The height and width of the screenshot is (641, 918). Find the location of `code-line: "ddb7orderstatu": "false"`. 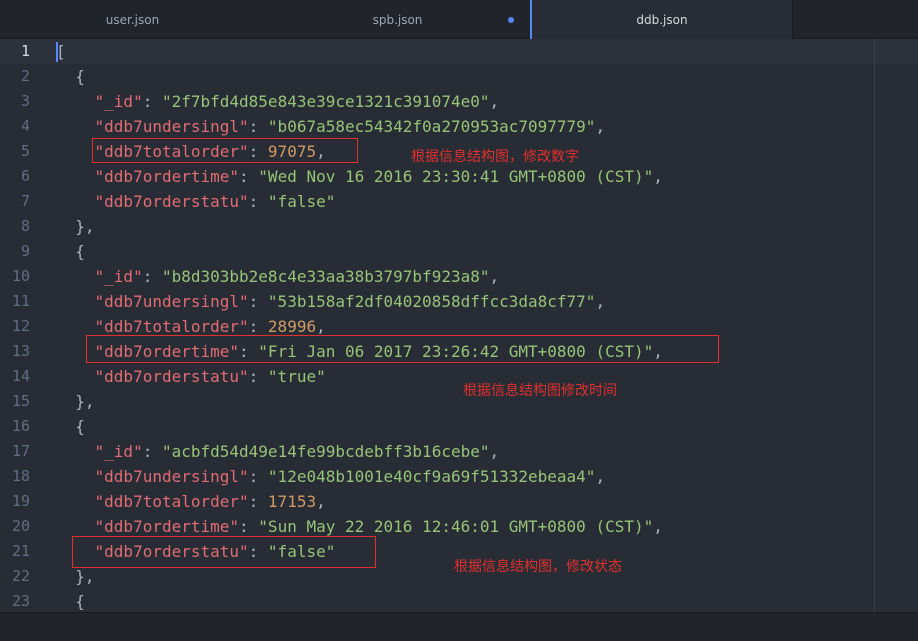

code-line: "ddb7orderstatu": "false" is located at coordinates (196, 201).